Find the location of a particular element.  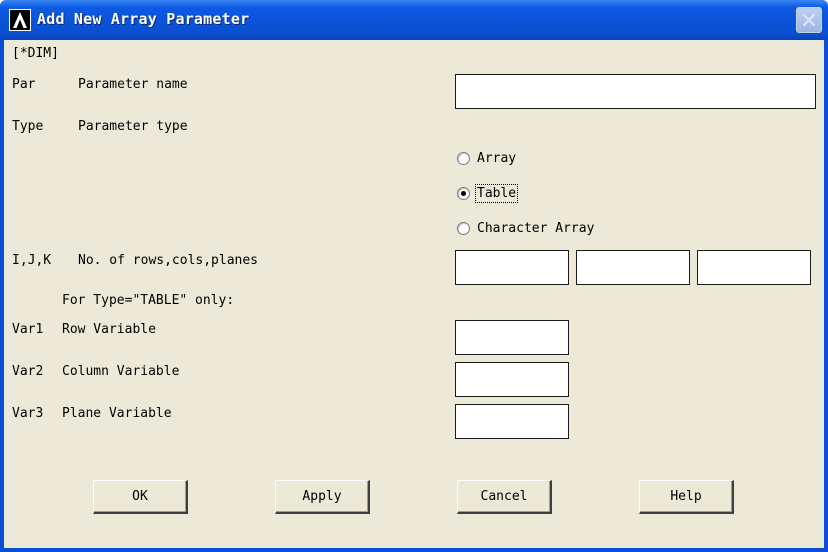

table-only-note: For Type="TABLE" only: is located at coordinates (148, 300).